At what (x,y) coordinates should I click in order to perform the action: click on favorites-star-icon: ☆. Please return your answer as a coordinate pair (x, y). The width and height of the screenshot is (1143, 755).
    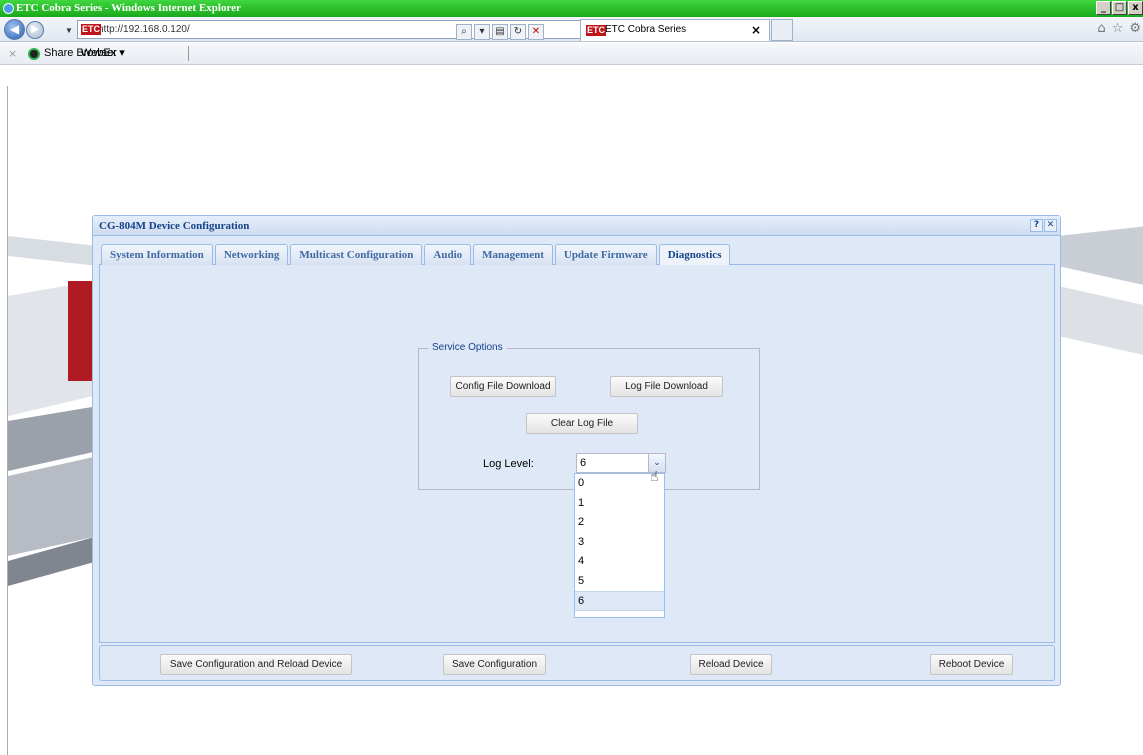
    Looking at the image, I should click on (1118, 28).